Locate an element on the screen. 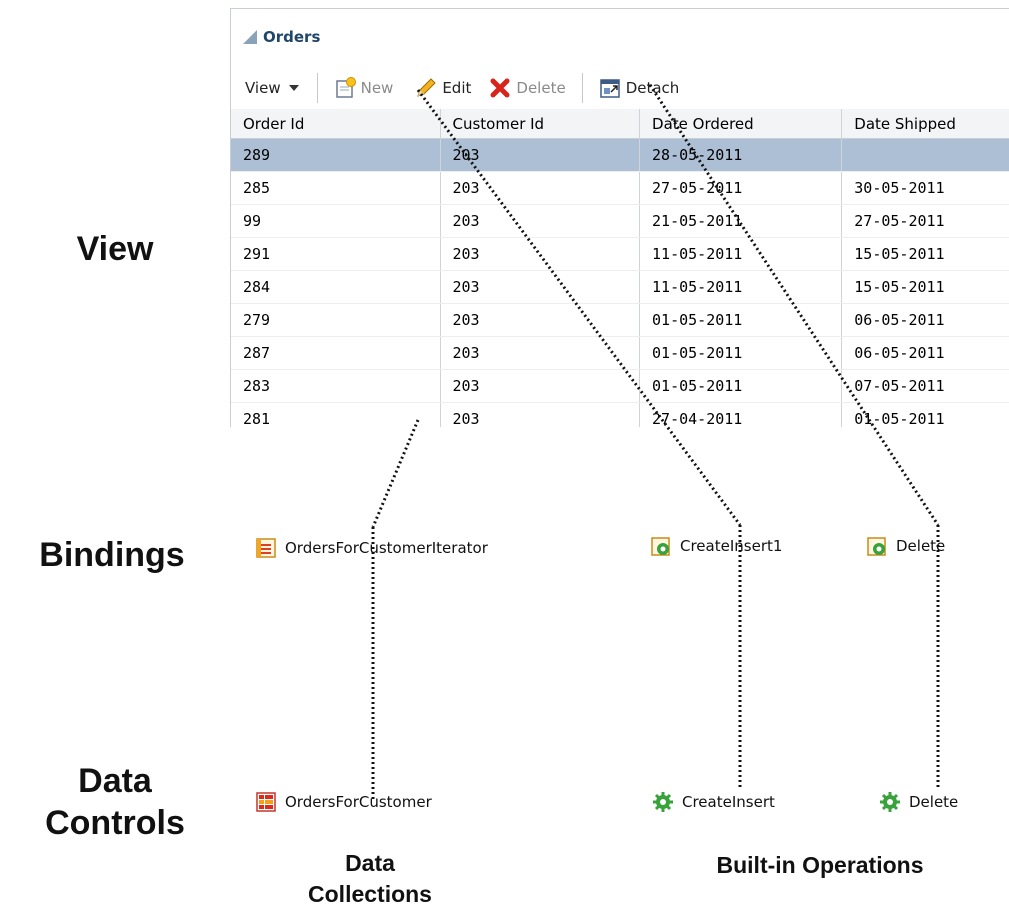  data-collections-line1: Data is located at coordinates (370, 863).